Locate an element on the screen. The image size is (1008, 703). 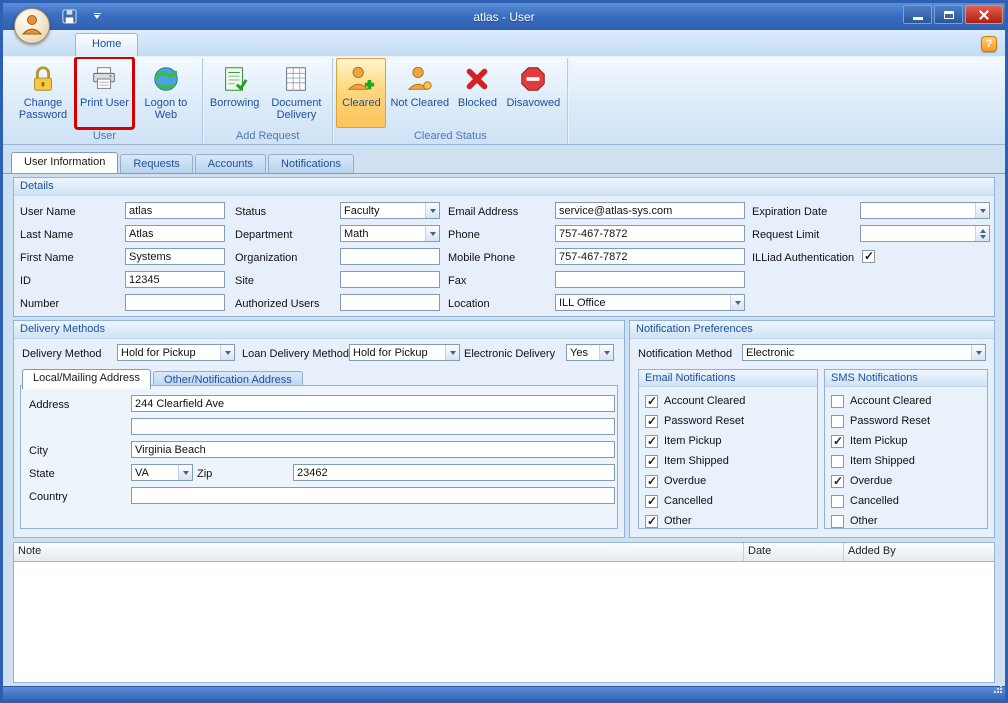
site-input is located at coordinates (390, 279).